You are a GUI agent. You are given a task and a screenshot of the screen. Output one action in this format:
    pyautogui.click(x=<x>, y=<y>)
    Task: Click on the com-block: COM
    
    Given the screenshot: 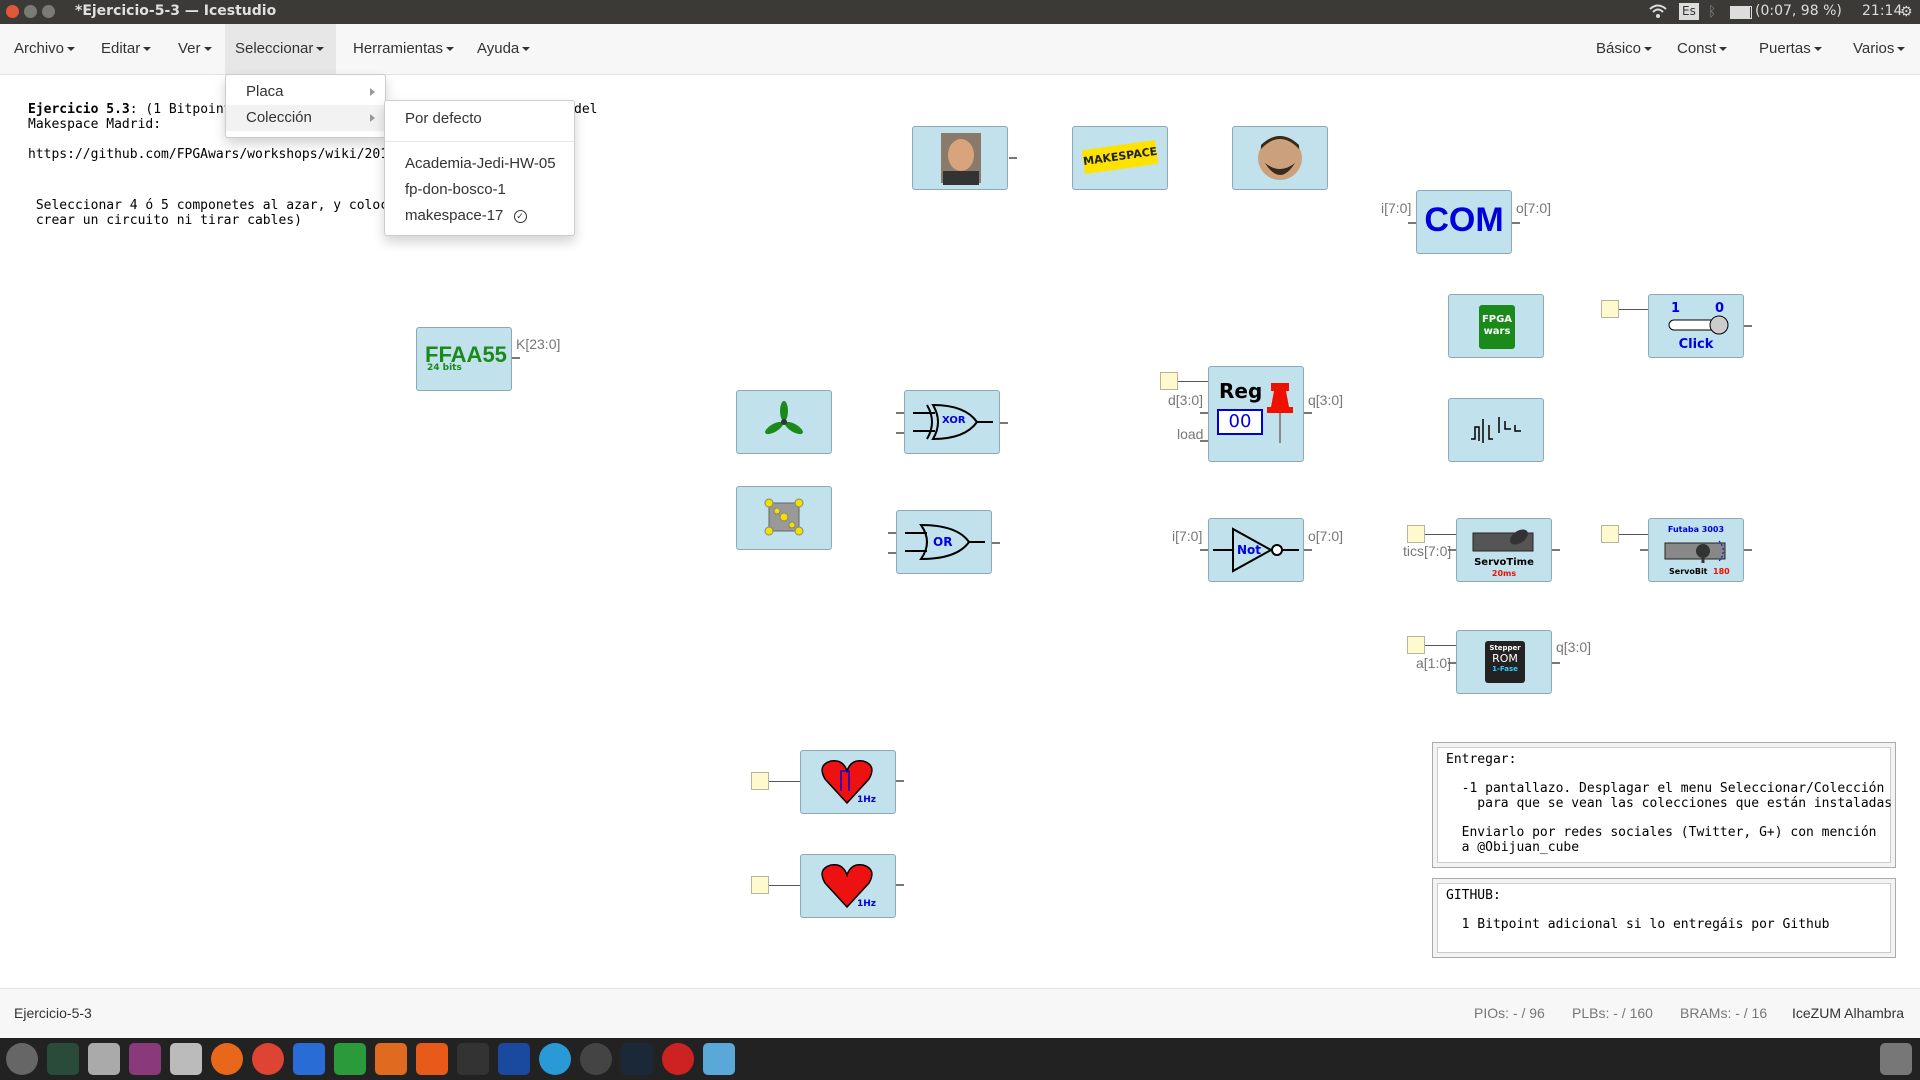 What is the action you would take?
    pyautogui.click(x=1464, y=222)
    